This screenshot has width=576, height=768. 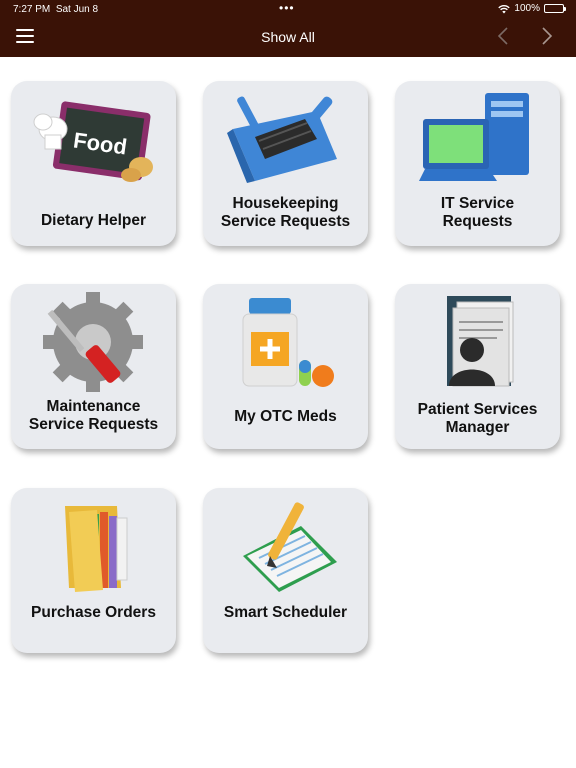 I want to click on top-bar: 7:27 PM Sat Jun 8 ••• 100% Show All, so click(x=288, y=28).